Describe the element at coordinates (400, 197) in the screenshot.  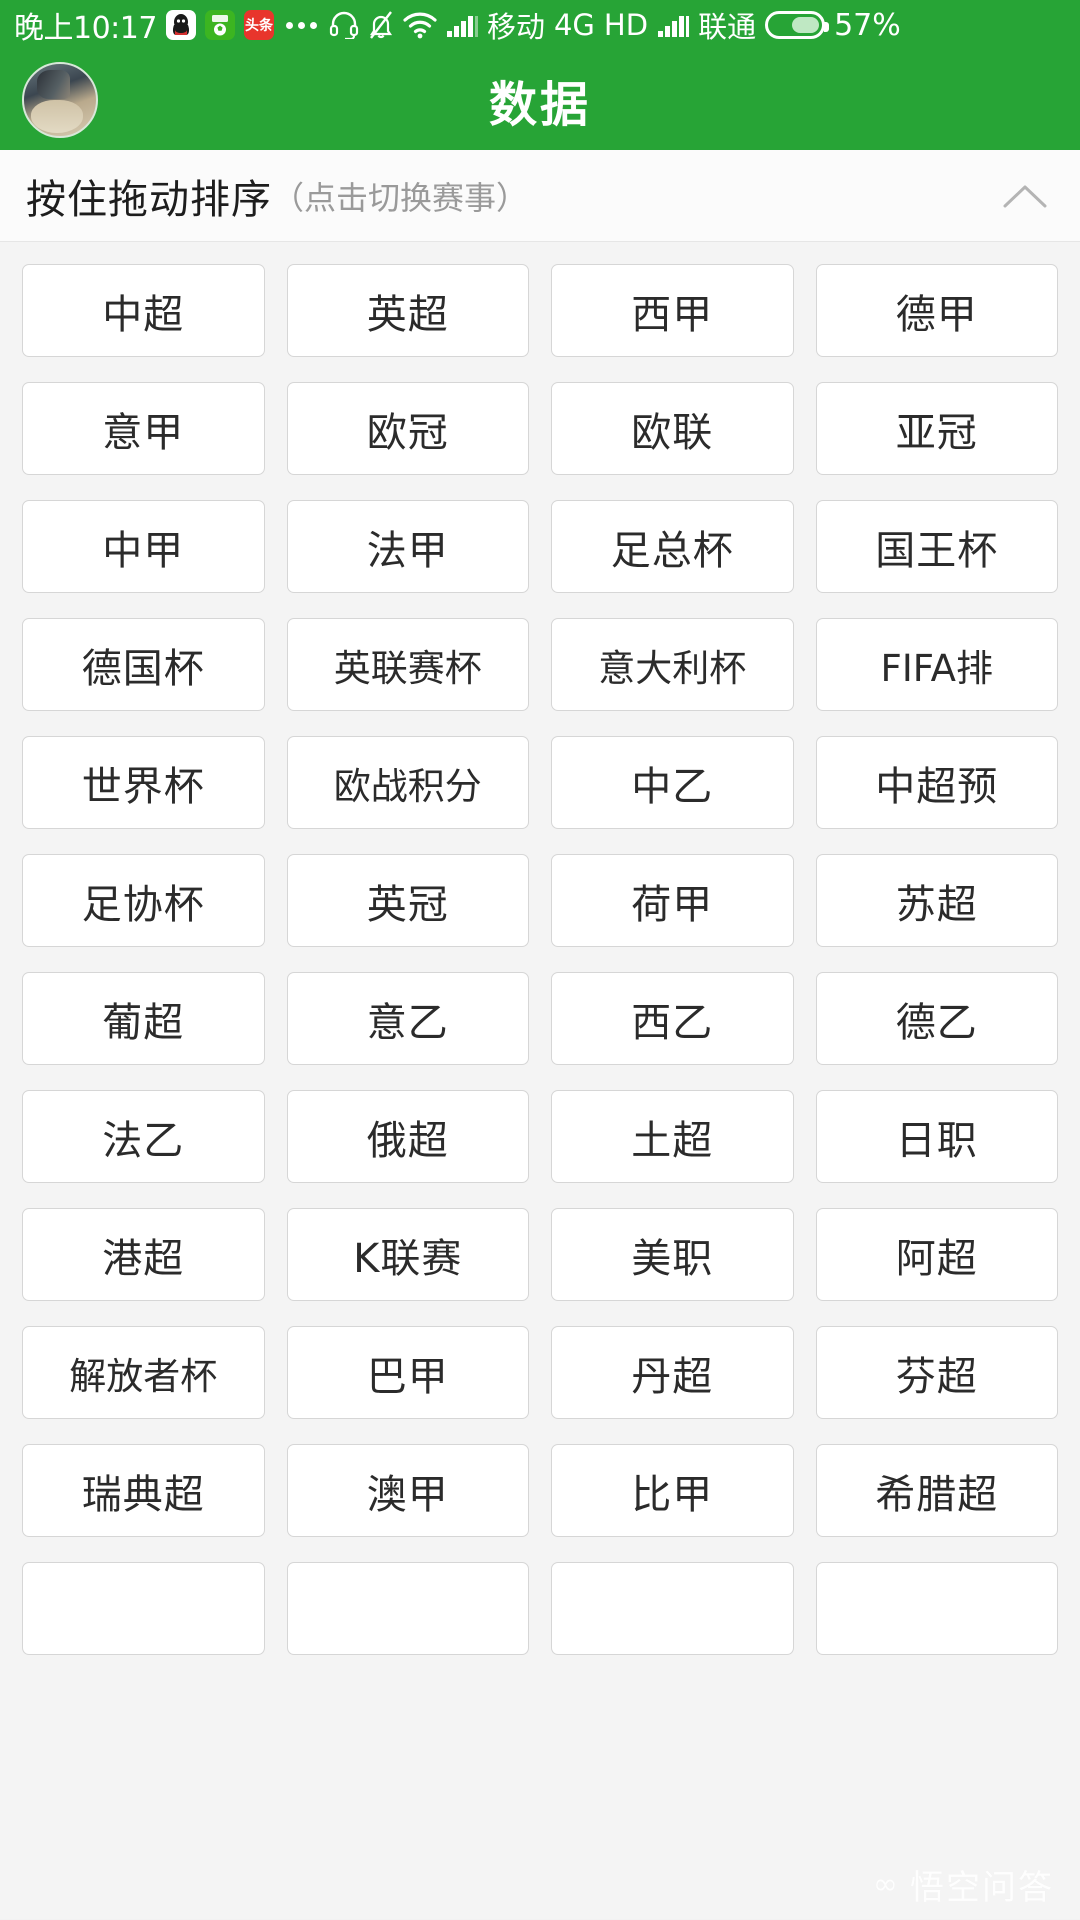
I see `sort-hint-subtitle: （点击切换赛事）` at that location.